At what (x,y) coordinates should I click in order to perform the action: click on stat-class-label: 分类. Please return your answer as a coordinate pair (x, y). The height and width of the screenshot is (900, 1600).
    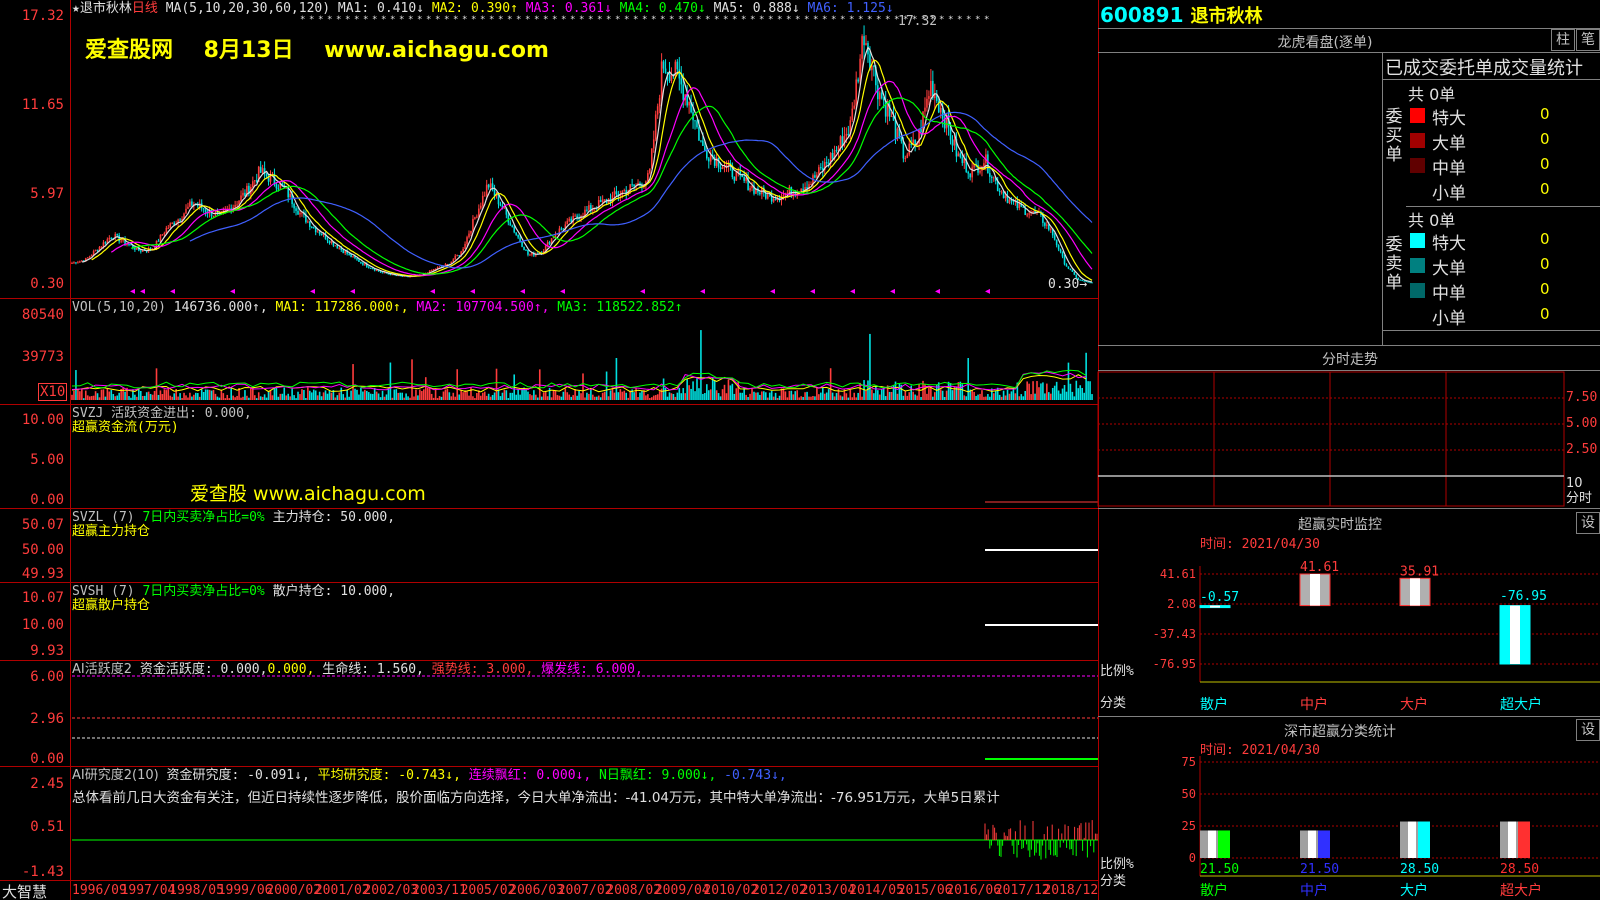
    Looking at the image, I should click on (1113, 881).